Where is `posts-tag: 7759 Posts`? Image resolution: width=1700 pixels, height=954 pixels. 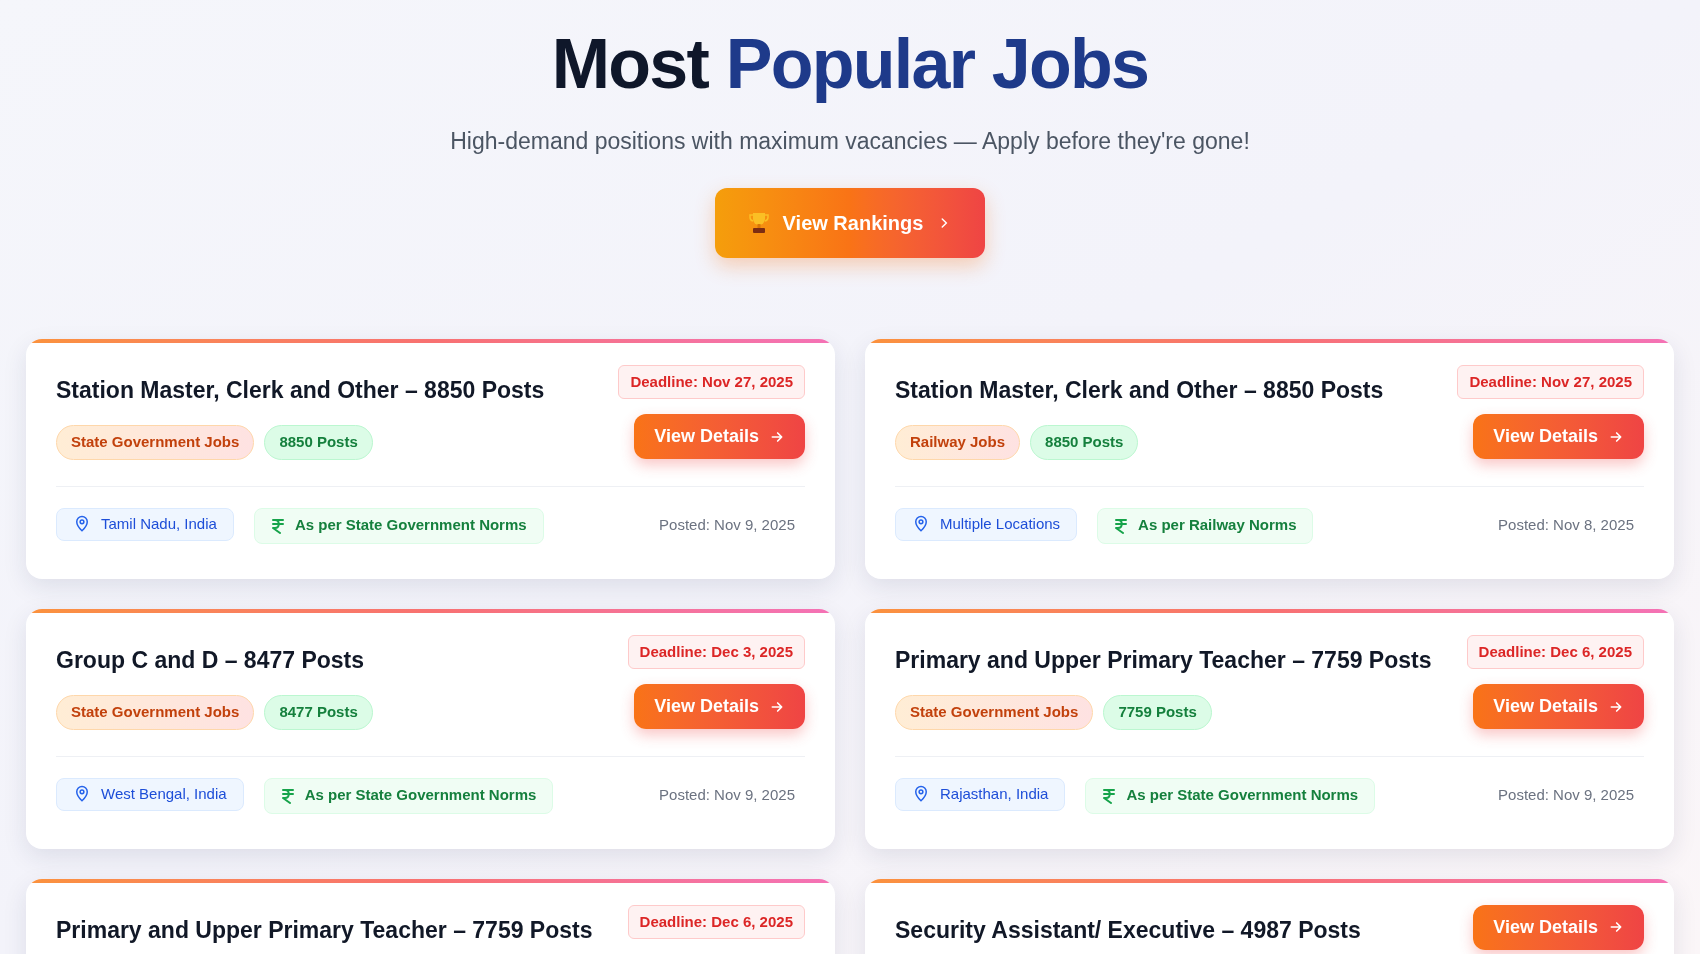
posts-tag: 7759 Posts is located at coordinates (1157, 712).